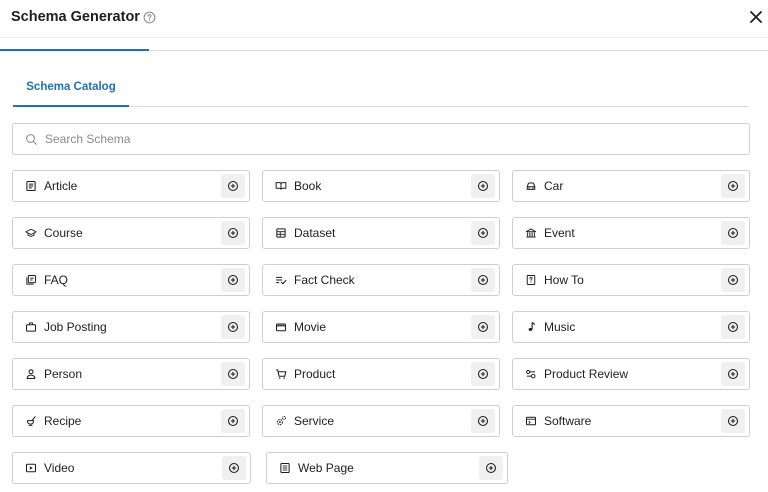 The image size is (768, 492). Describe the element at coordinates (61, 186) in the screenshot. I see `schema-card-label: Article` at that location.